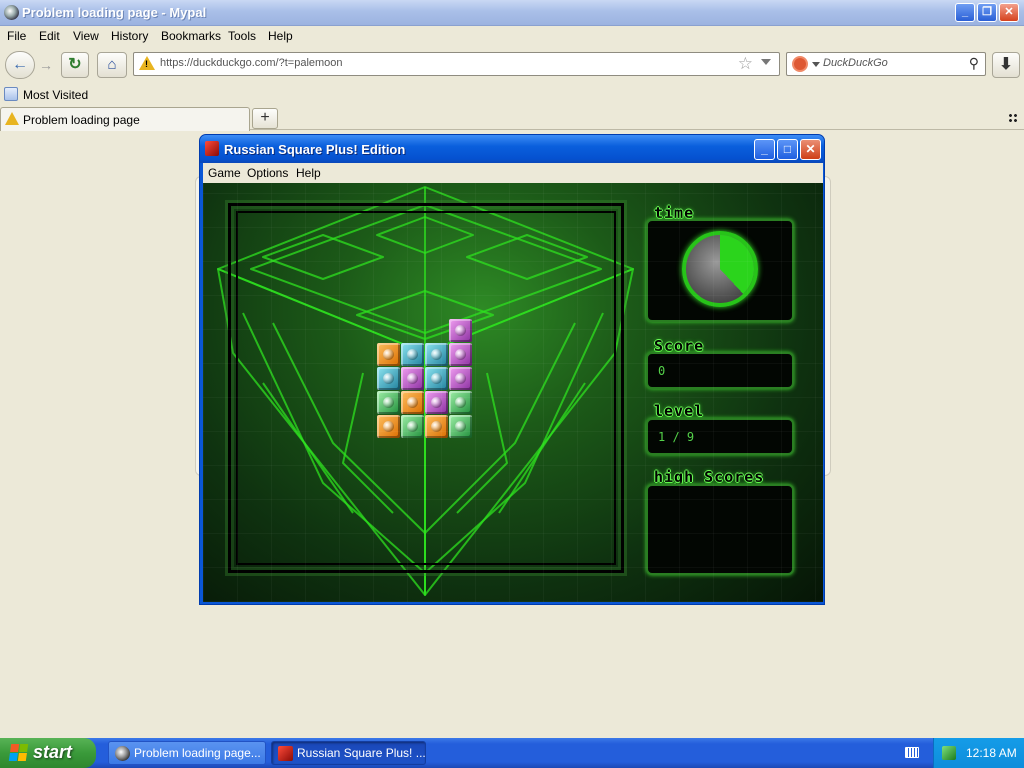 This screenshot has height=768, width=1024. Describe the element at coordinates (280, 36) in the screenshot. I see `menu-help: Help` at that location.